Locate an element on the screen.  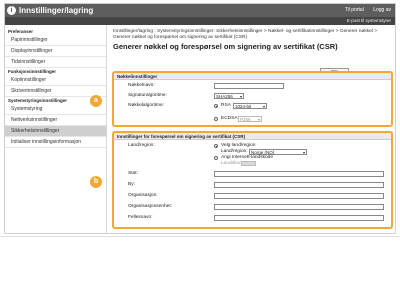
logout-link: Logg av is located at coordinates (382, 10).